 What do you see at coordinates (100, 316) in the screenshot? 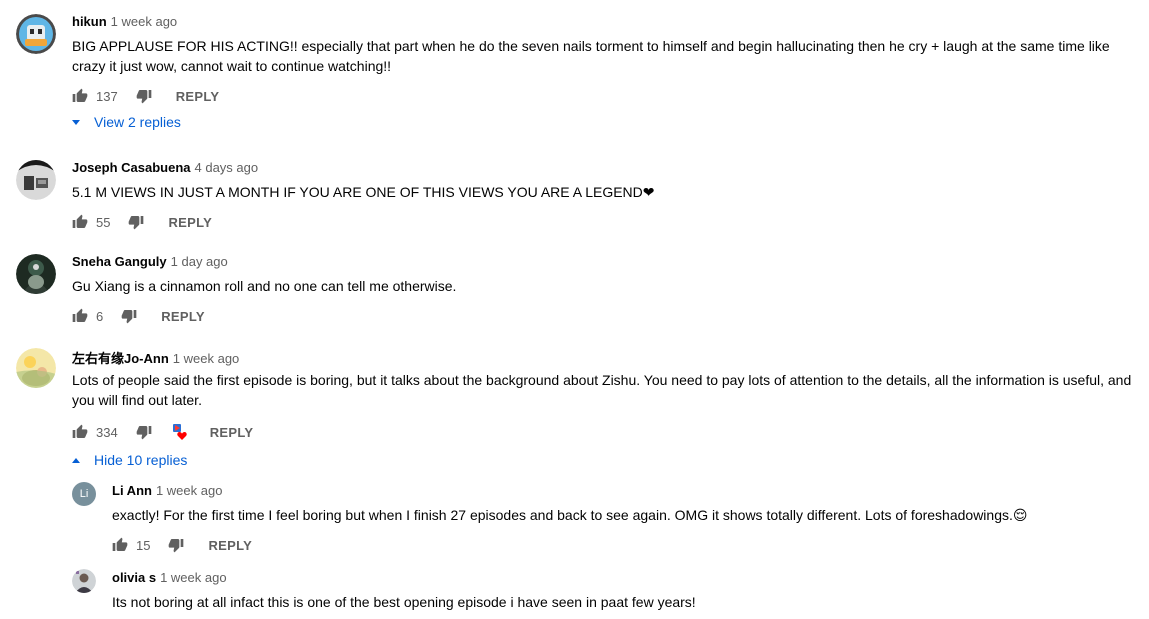
I see `like-count: 6` at bounding box center [100, 316].